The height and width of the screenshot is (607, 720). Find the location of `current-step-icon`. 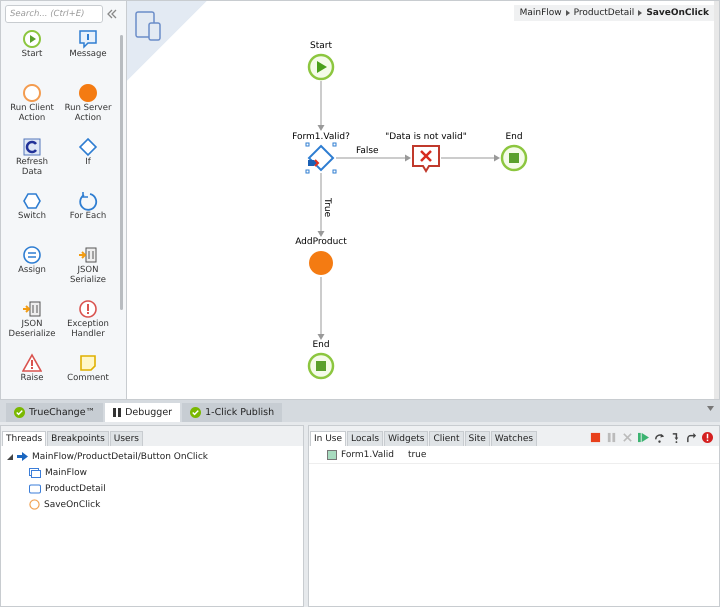

current-step-icon is located at coordinates (314, 163).